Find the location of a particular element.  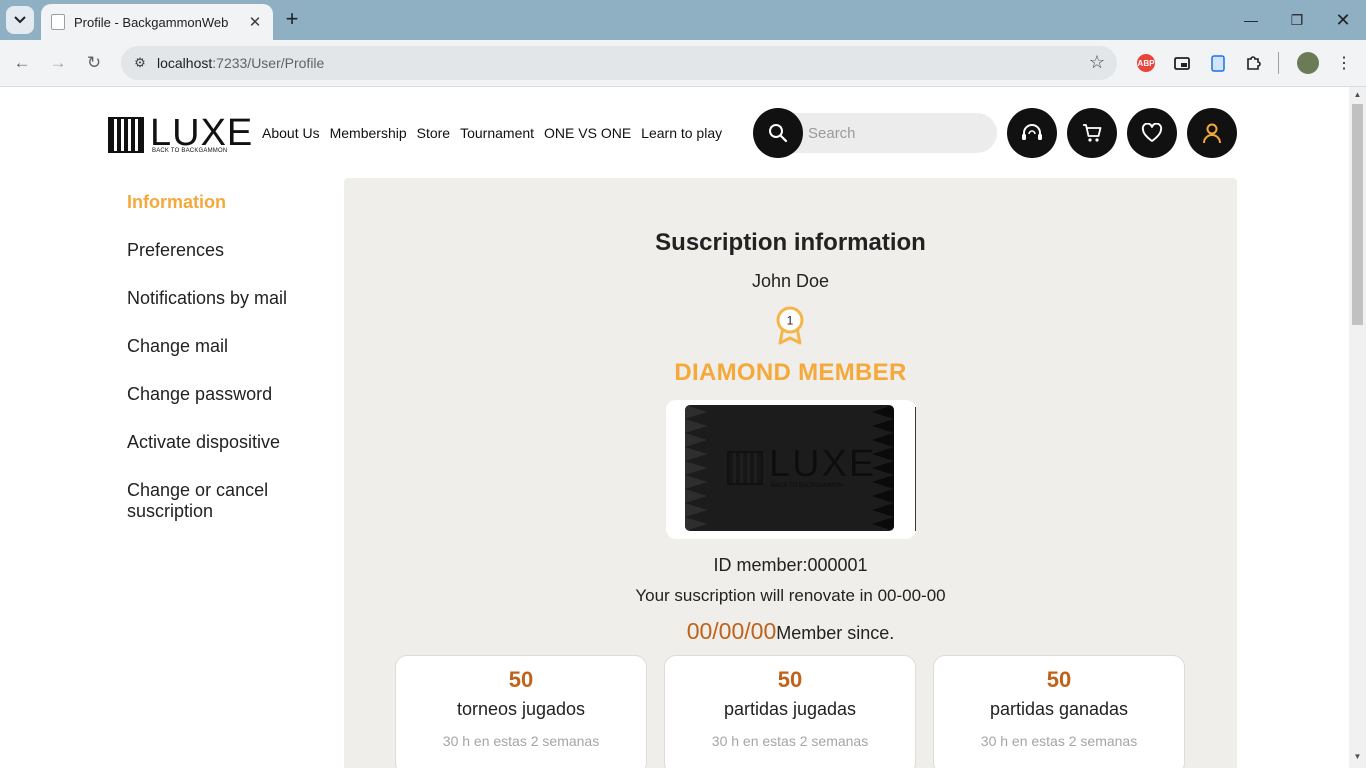

toolbar-divider is located at coordinates (1278, 63).